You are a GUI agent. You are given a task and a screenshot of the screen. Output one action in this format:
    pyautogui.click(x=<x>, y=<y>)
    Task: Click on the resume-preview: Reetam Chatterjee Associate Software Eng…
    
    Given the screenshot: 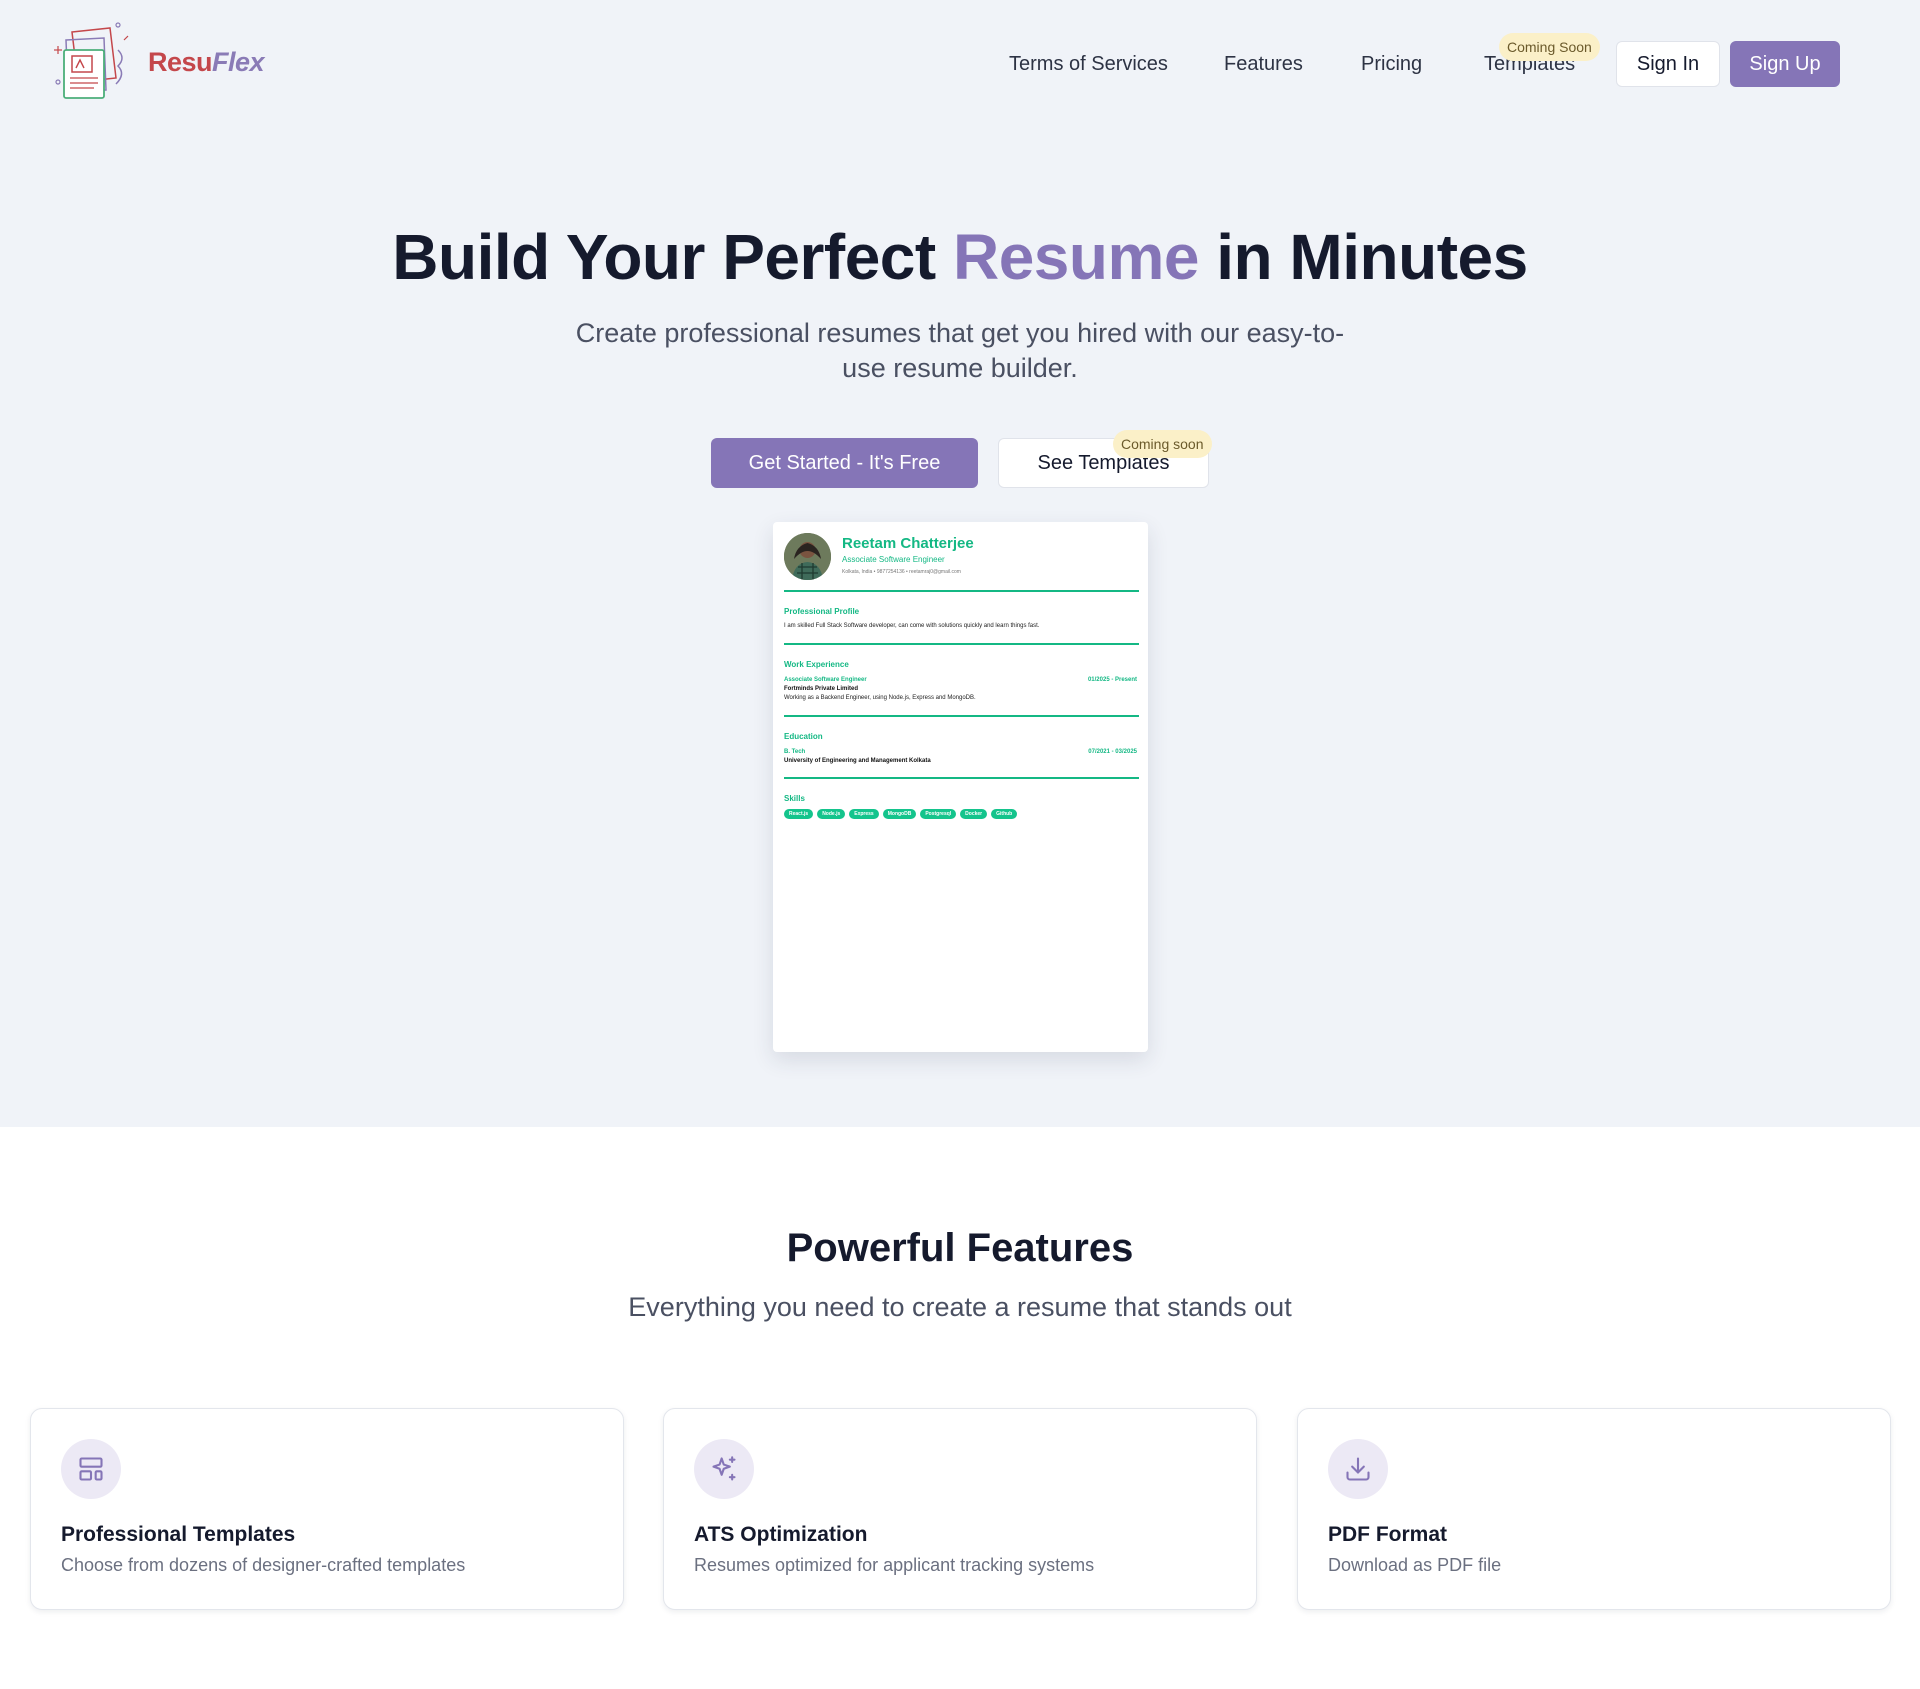 What is the action you would take?
    pyautogui.click(x=960, y=787)
    